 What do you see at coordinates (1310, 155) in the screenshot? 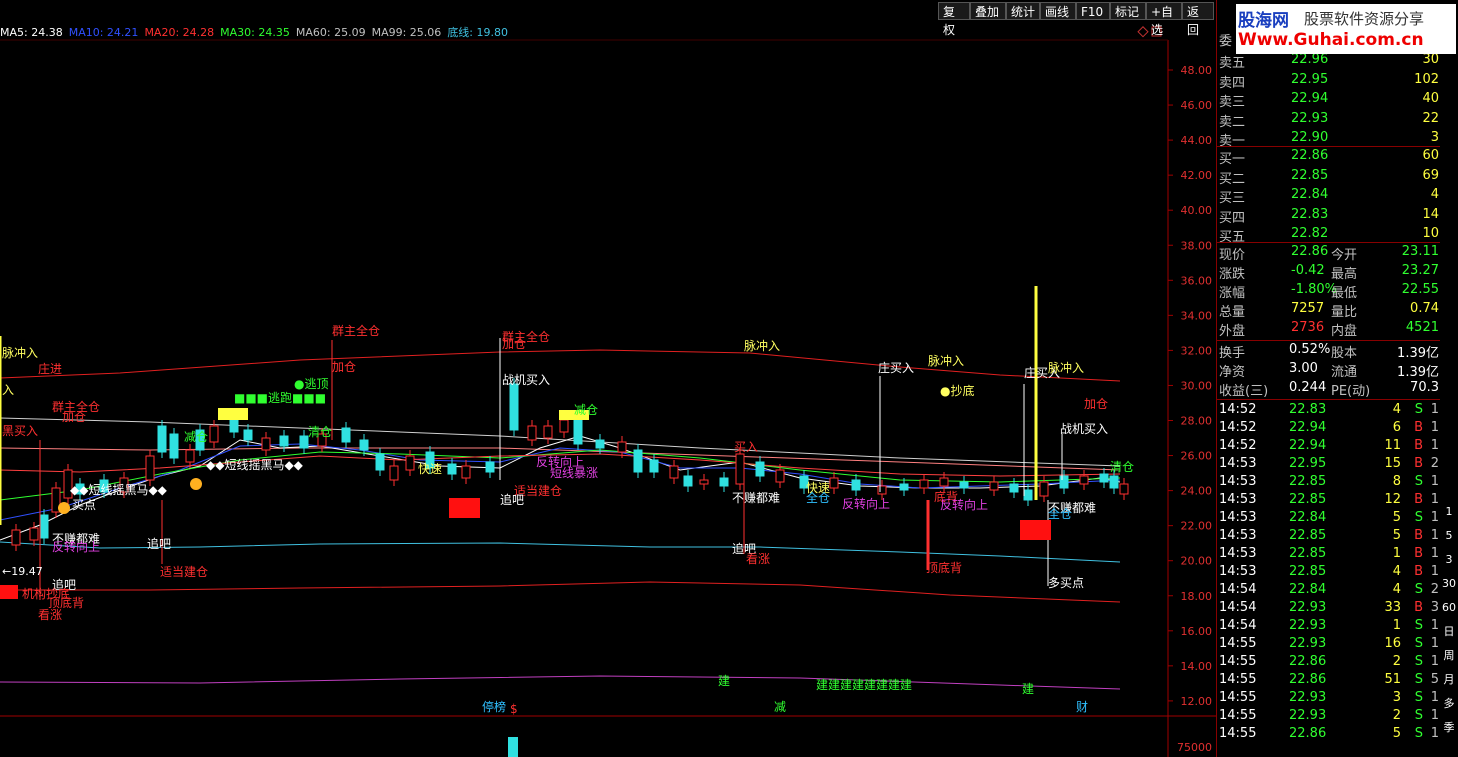
I see `buy-price: 22.86` at bounding box center [1310, 155].